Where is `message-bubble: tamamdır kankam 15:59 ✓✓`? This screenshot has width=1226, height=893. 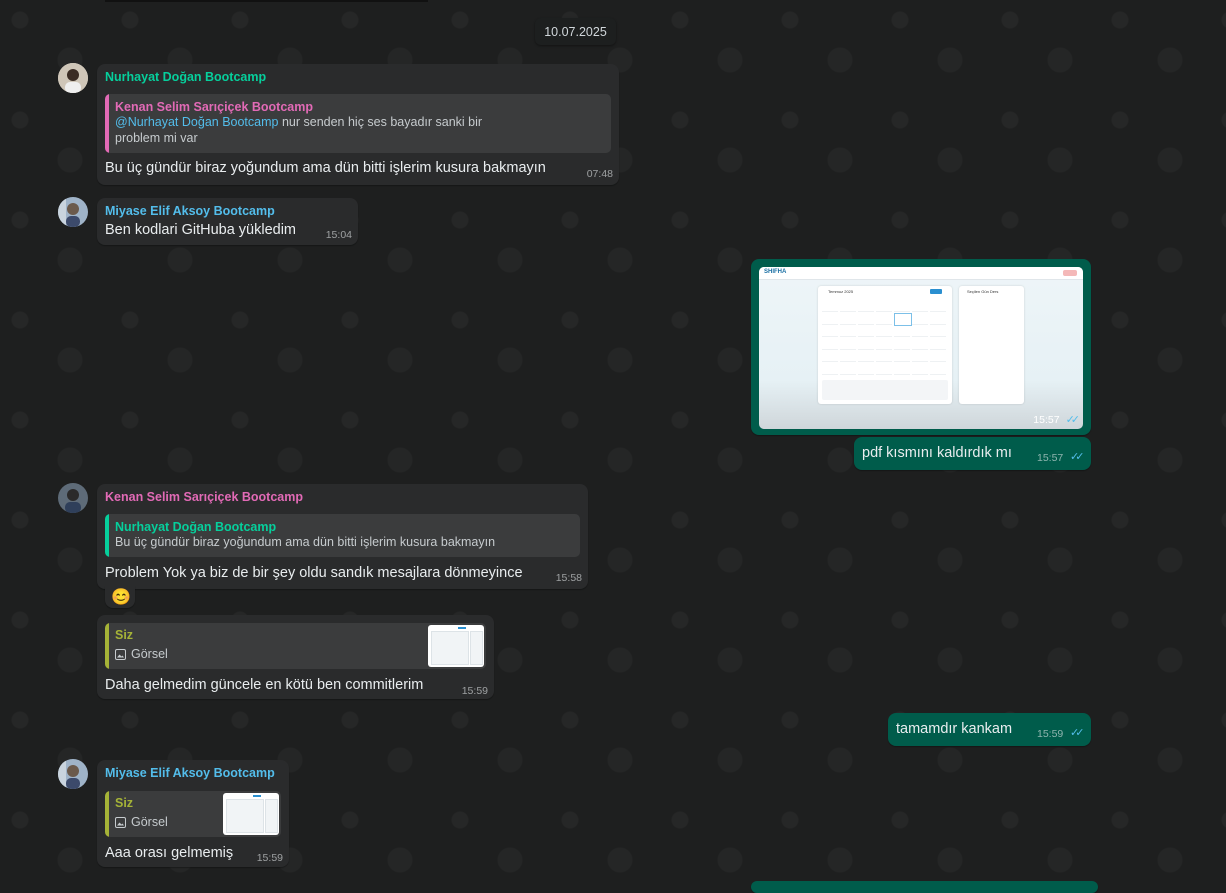
message-bubble: tamamdır kankam 15:59 ✓✓ is located at coordinates (989, 729).